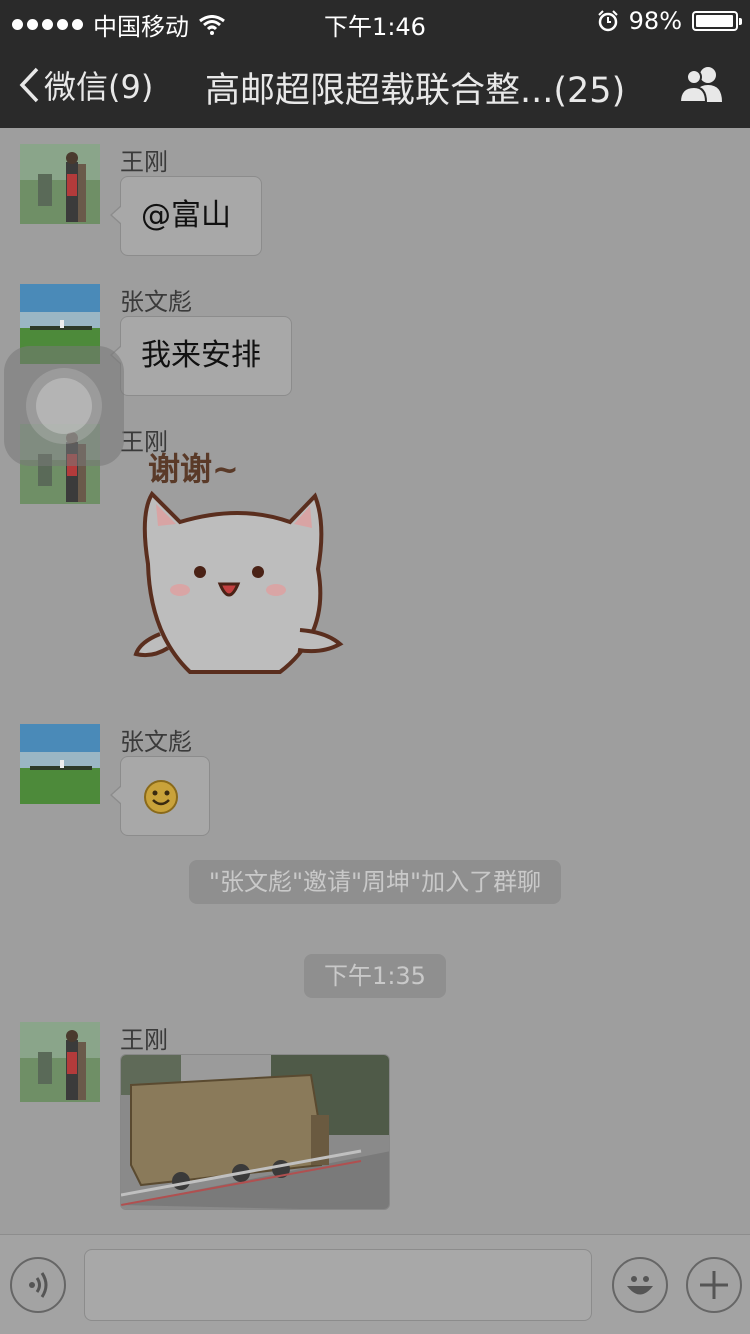  I want to click on alarm-icon, so click(607, 21).